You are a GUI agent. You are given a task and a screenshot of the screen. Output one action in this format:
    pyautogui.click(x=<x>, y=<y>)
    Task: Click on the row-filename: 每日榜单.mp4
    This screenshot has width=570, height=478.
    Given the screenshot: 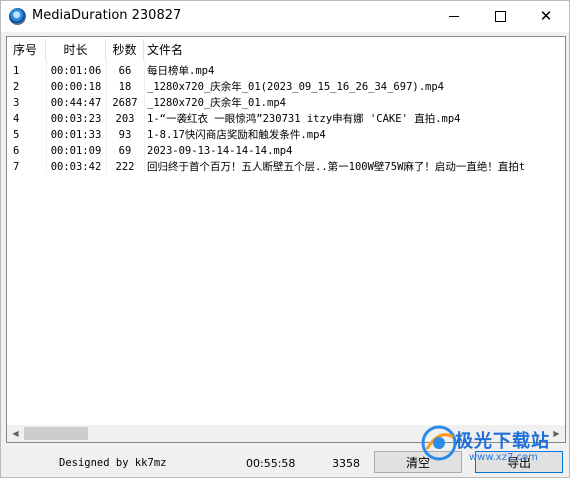 What is the action you would take?
    pyautogui.click(x=181, y=71)
    